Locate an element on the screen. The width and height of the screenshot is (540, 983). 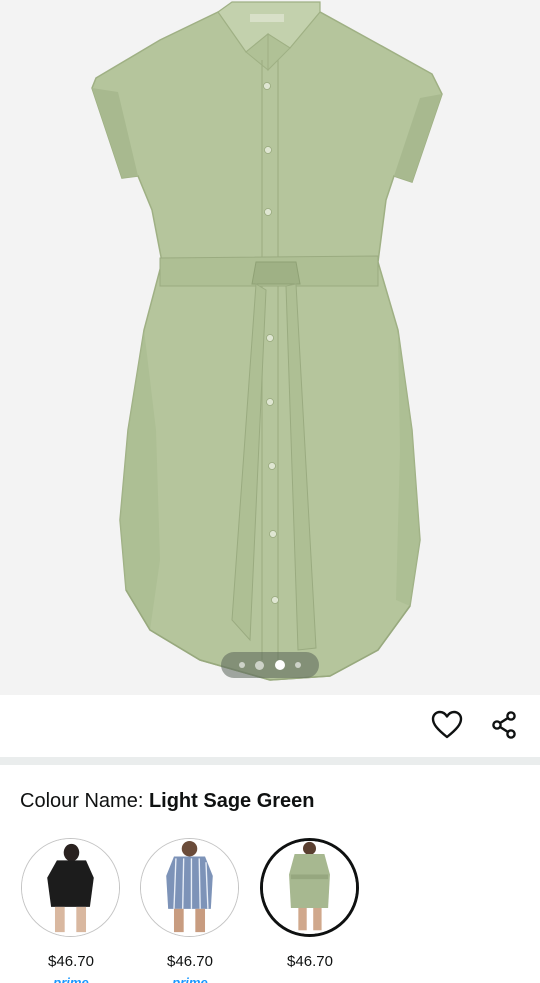
colour-swatch-blue-stripe is located at coordinates (189, 887).